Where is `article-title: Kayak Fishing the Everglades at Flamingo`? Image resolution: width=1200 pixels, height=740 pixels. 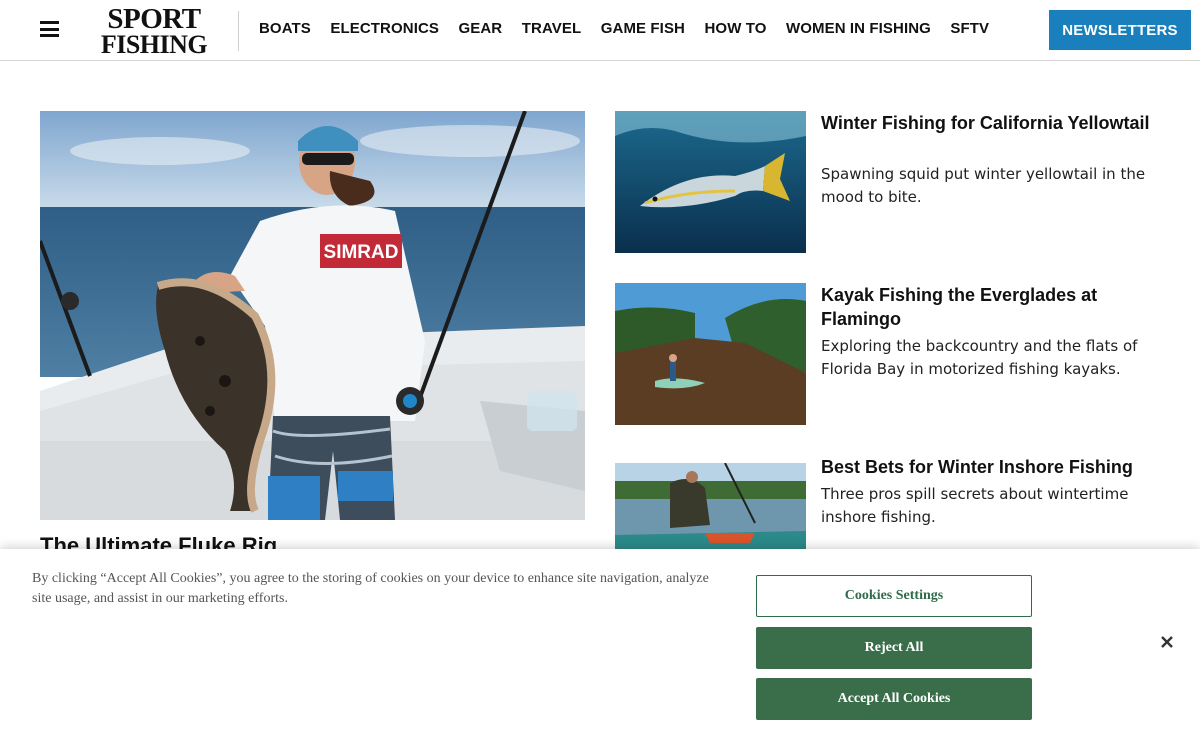
article-title: Kayak Fishing the Everglades at Flamingo is located at coordinates (986, 307).